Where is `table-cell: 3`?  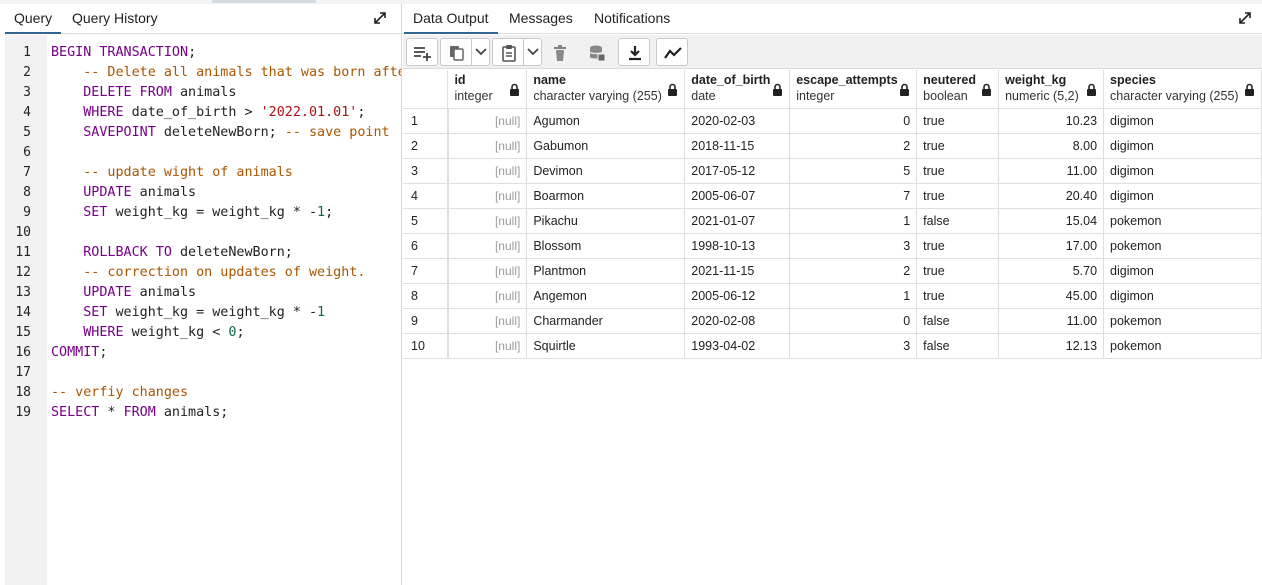
table-cell: 3 is located at coordinates (853, 346).